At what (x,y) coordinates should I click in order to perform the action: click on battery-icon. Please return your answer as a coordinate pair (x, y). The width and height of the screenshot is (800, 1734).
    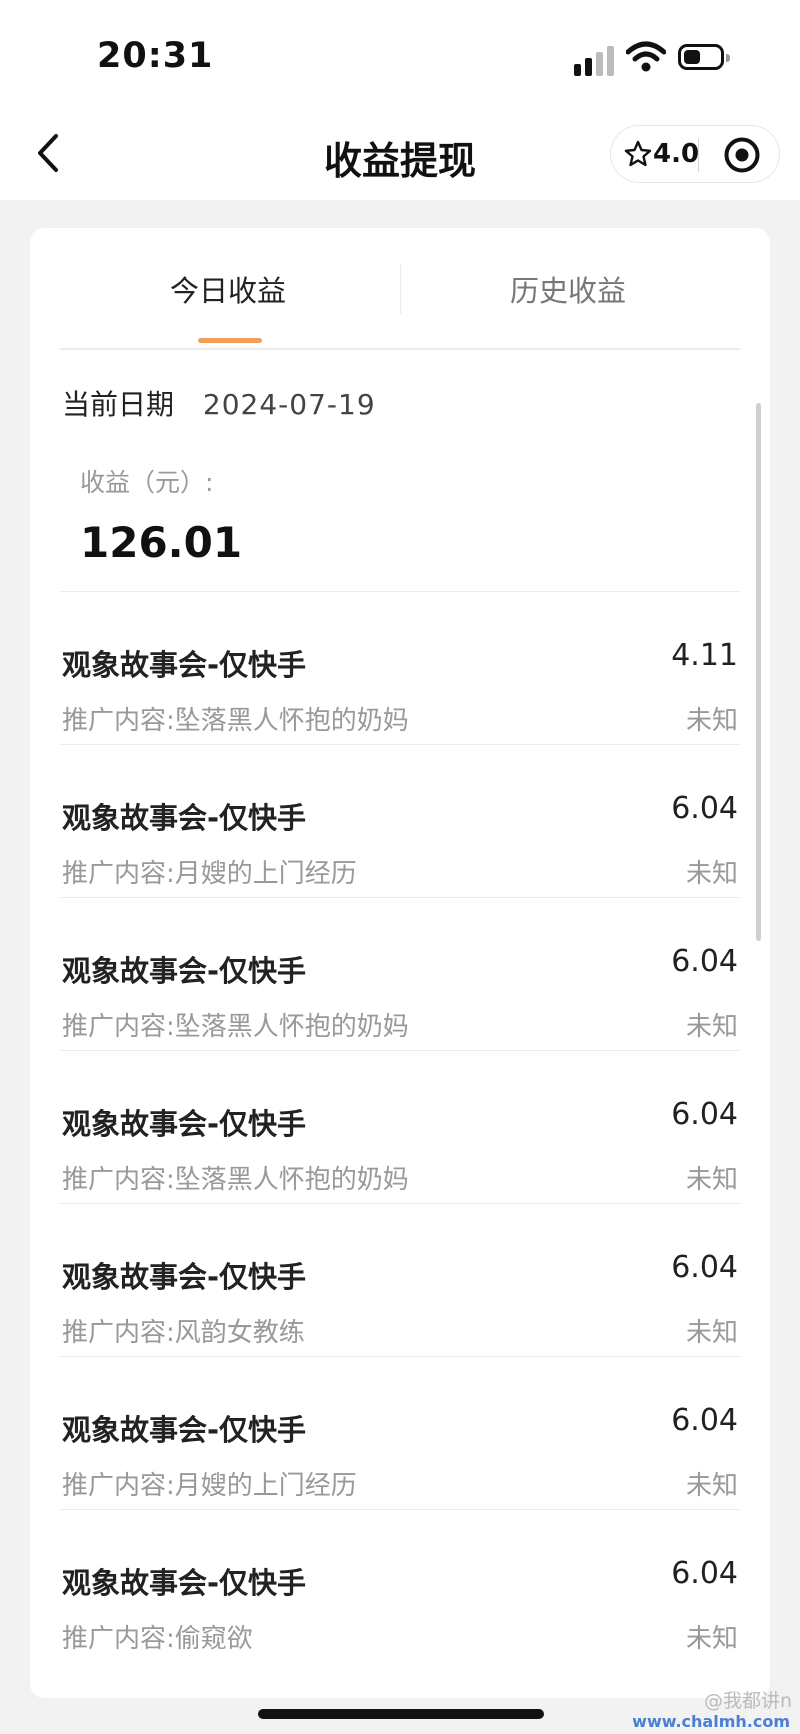
    Looking at the image, I should click on (704, 57).